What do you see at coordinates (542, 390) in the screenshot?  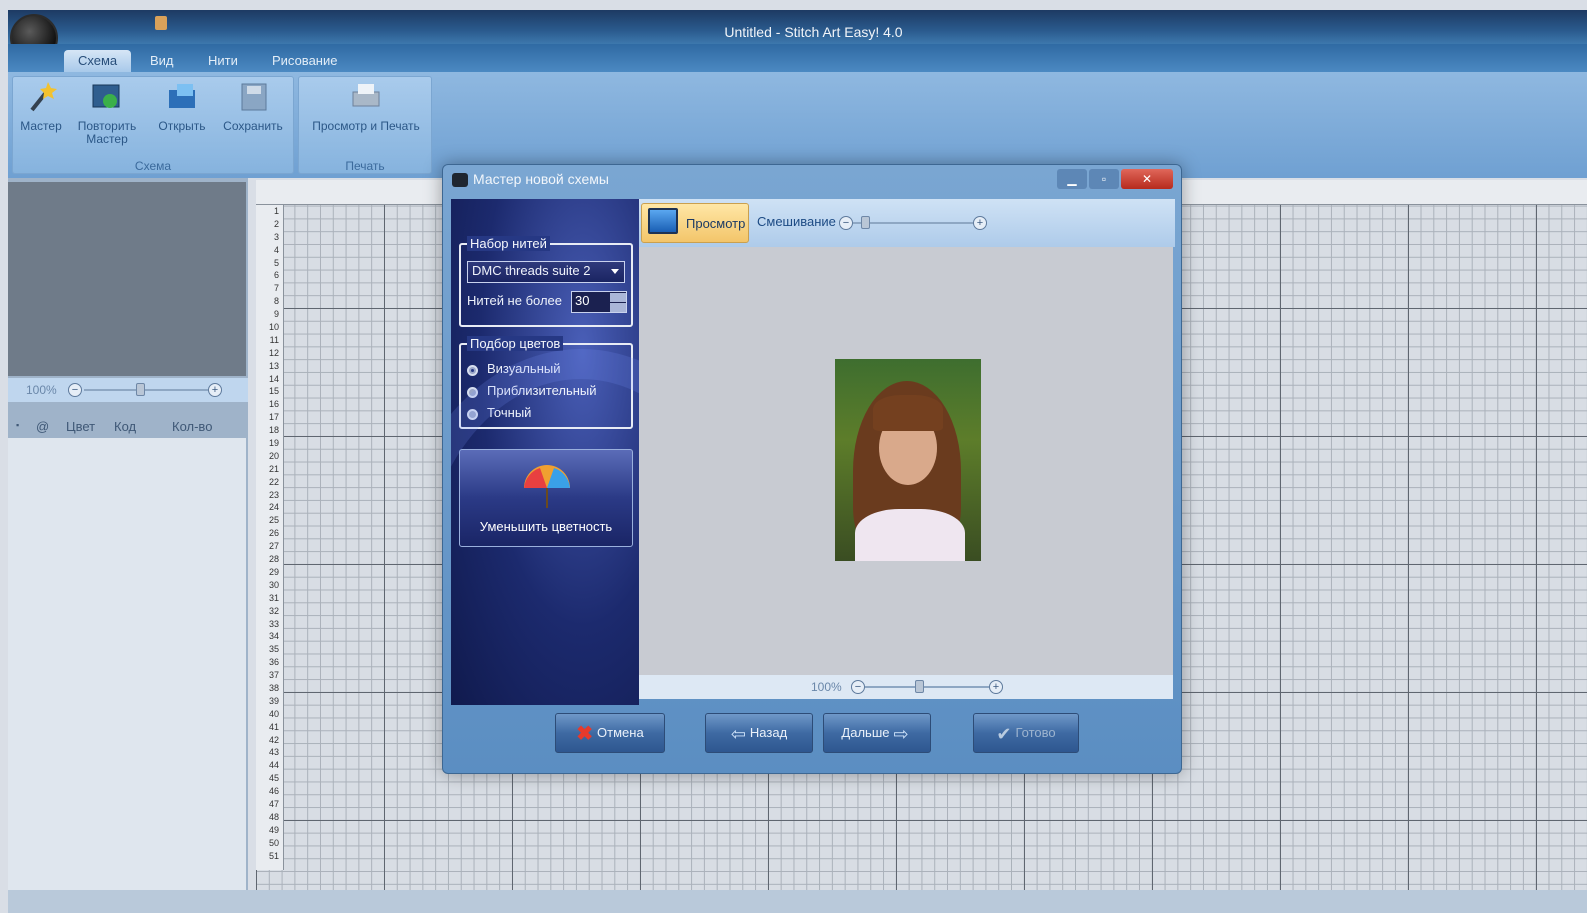 I see `radio-approximate-label: Приблизительный` at bounding box center [542, 390].